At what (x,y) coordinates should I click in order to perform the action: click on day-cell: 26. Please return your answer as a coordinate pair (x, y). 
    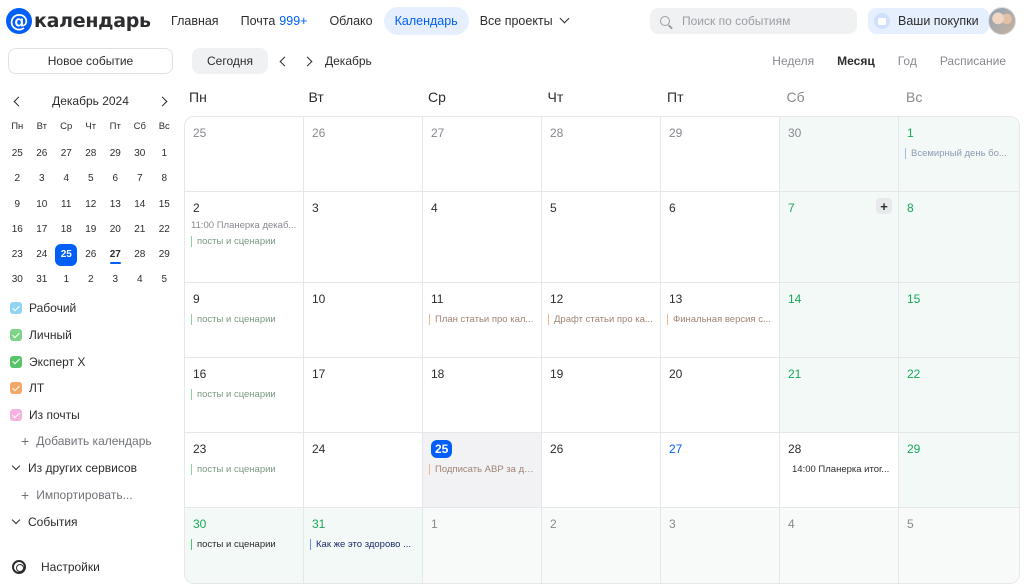
    Looking at the image, I should click on (601, 470).